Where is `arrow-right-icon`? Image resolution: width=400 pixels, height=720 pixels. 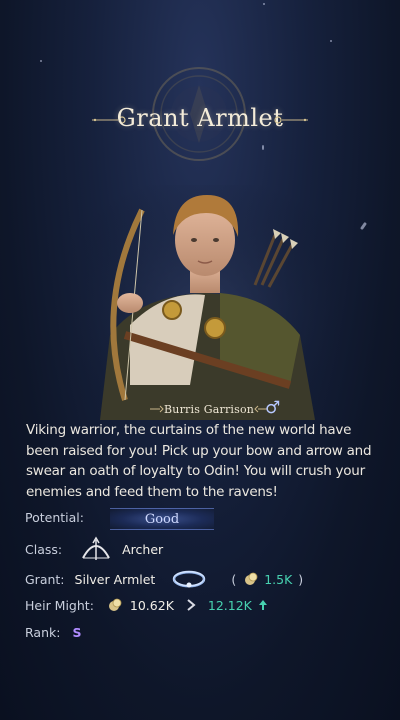 arrow-right-icon is located at coordinates (191, 605).